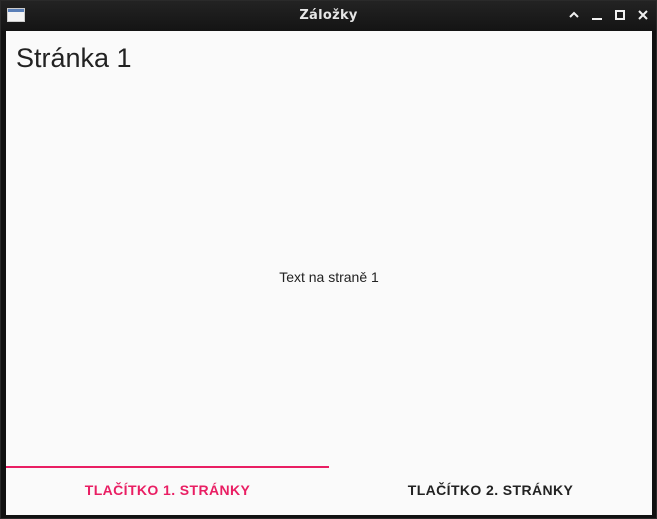 The image size is (657, 519). Describe the element at coordinates (167, 490) in the screenshot. I see `tab-page-1: TLAČÍTKO 1. STRÁNKY` at that location.